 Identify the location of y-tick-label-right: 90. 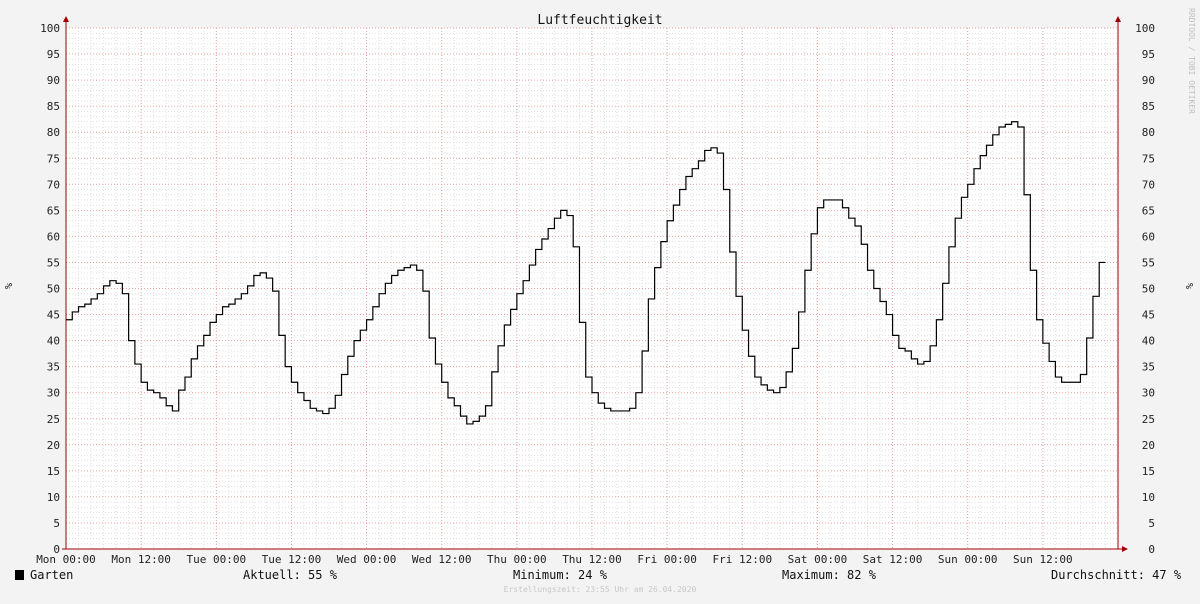
(1148, 80).